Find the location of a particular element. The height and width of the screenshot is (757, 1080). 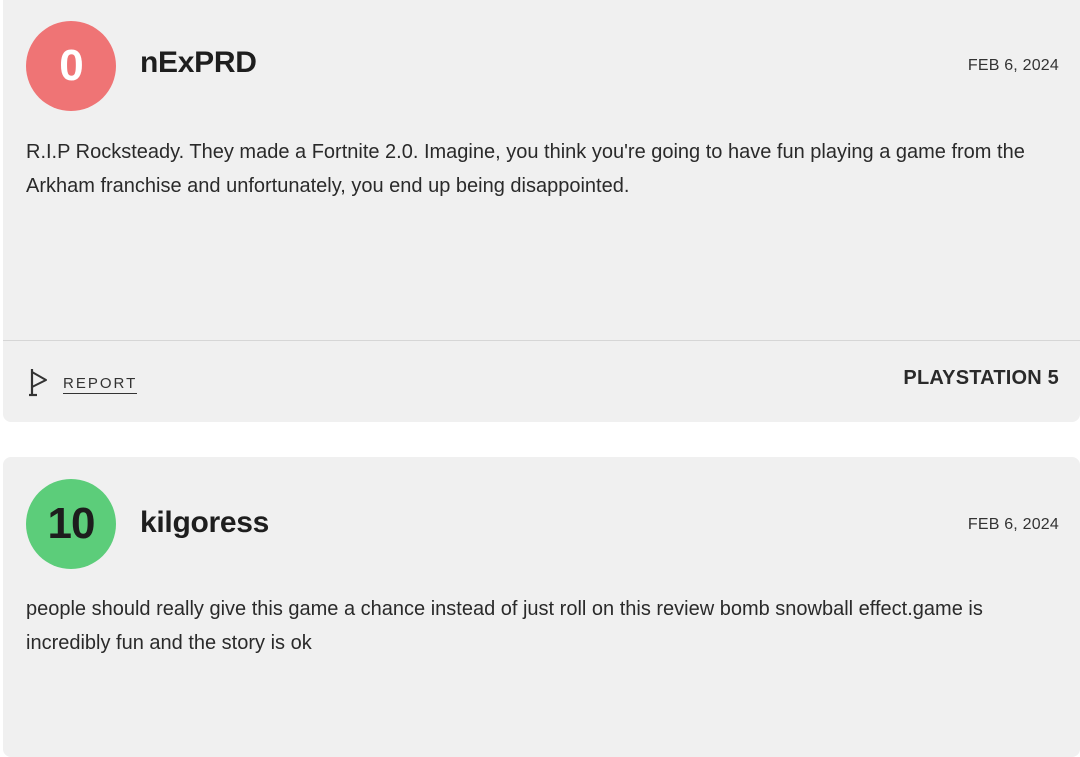

report-button: REPORT is located at coordinates (82, 384).